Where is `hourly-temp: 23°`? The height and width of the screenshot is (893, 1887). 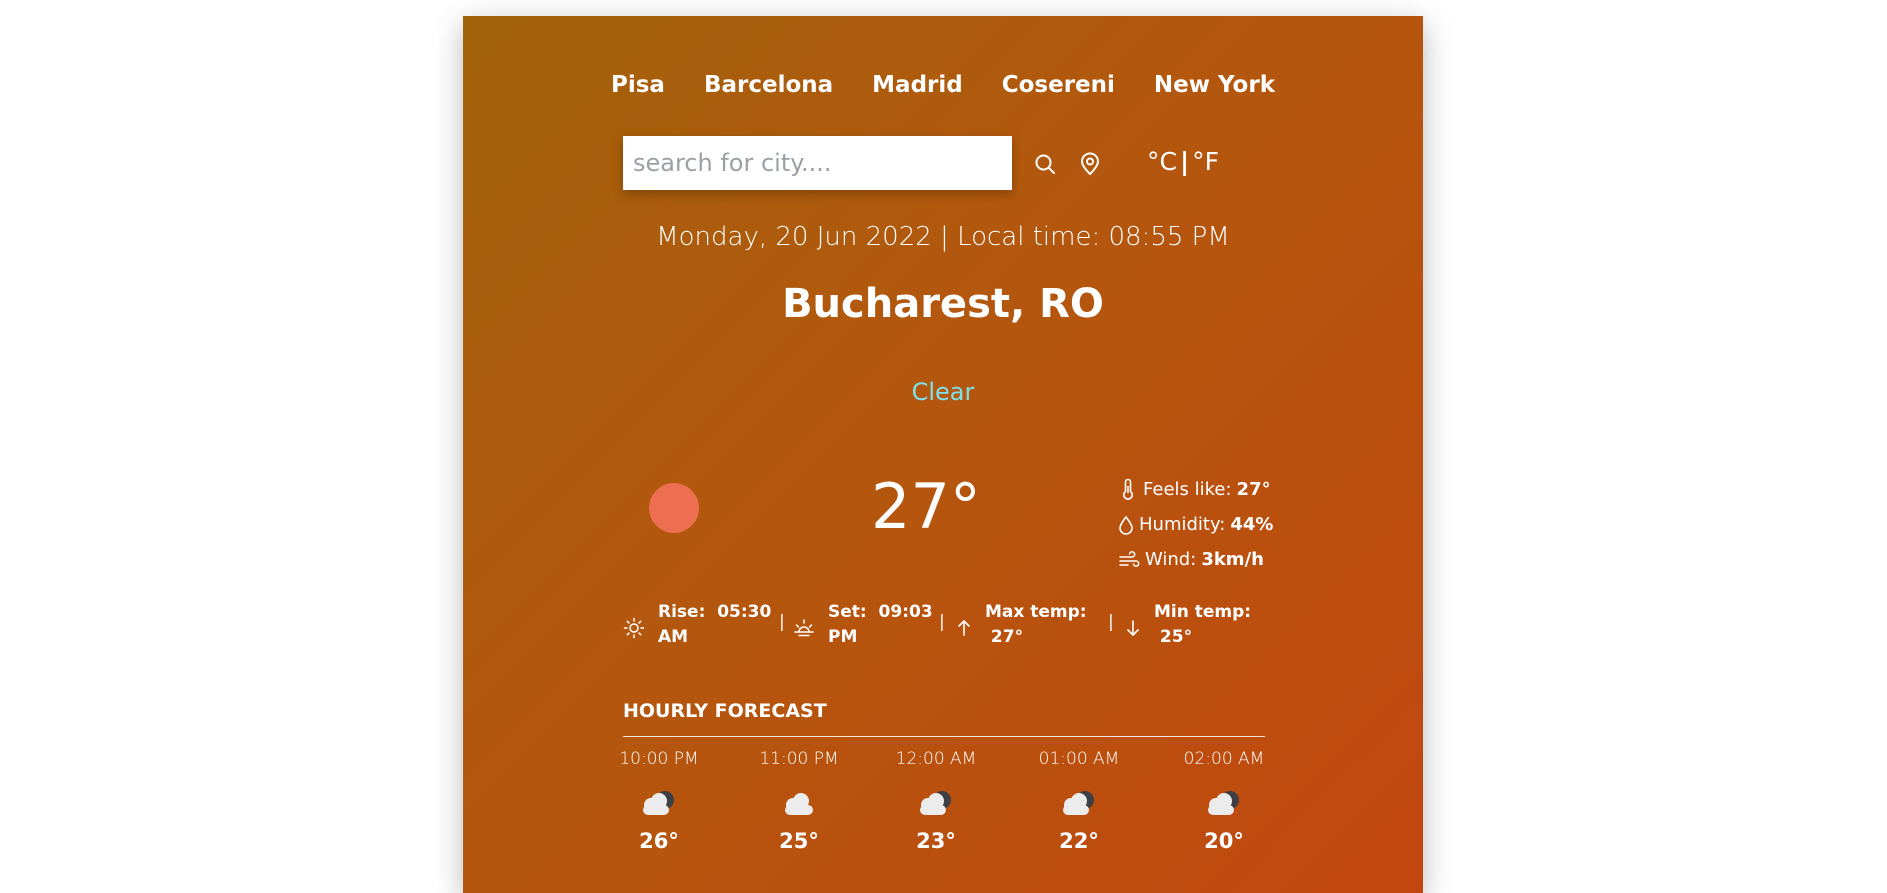
hourly-temp: 23° is located at coordinates (936, 841).